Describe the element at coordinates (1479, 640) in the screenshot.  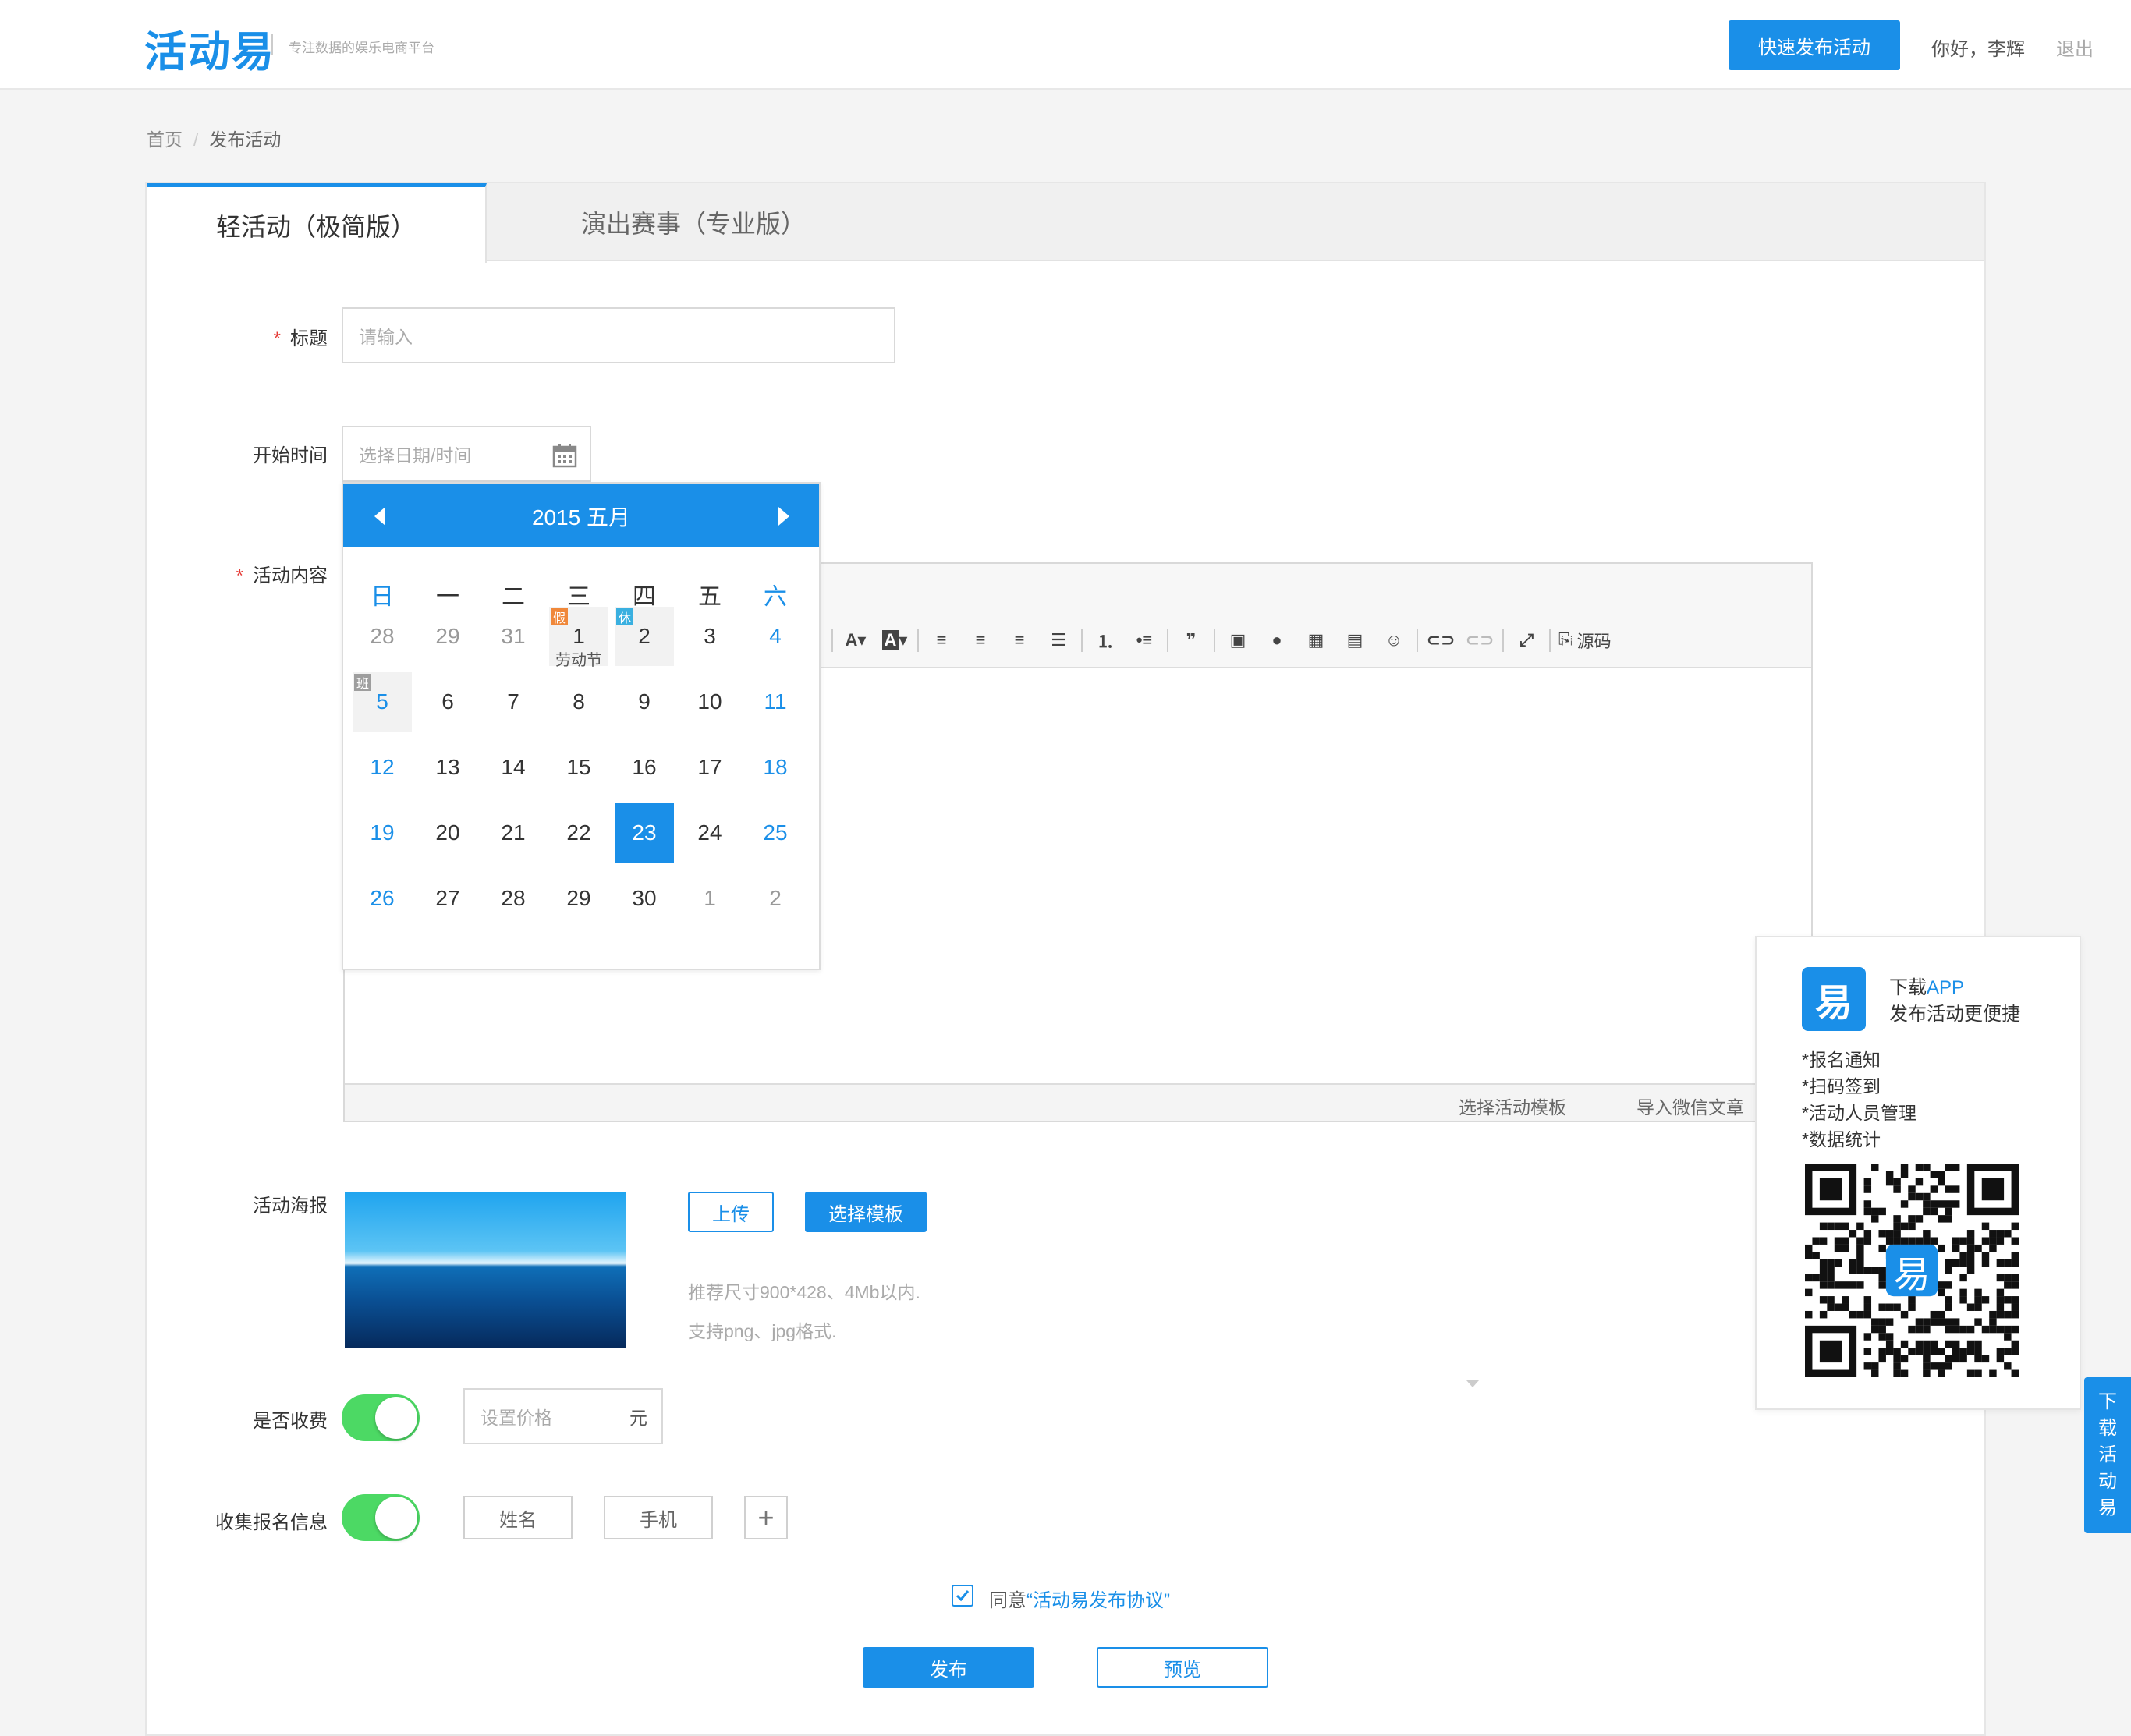
I see `unlink-icon: ⊂⊃` at that location.